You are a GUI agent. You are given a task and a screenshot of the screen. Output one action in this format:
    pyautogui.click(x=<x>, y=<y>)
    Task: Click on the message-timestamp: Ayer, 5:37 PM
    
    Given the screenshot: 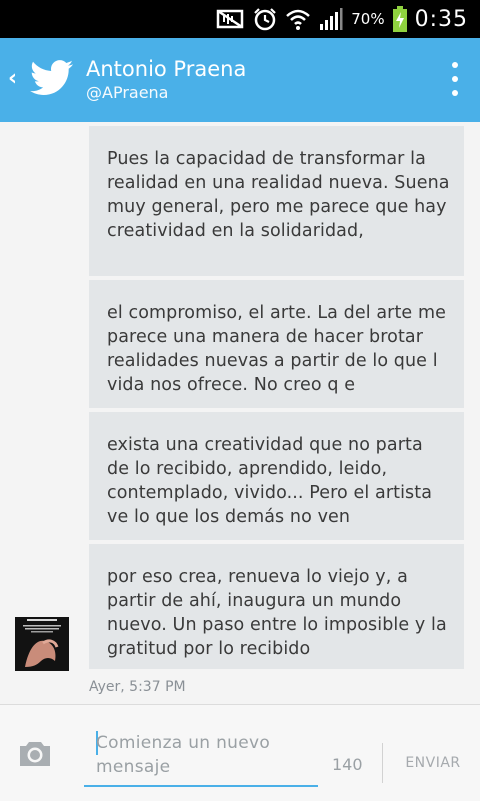 What is the action you would take?
    pyautogui.click(x=137, y=687)
    